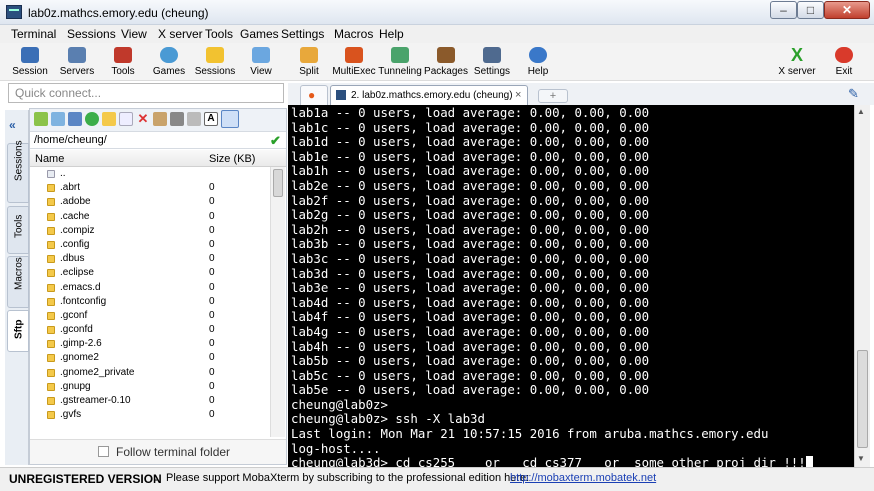 This screenshot has width=874, height=491. Describe the element at coordinates (118, 13) in the screenshot. I see `window-title: lab0z.mathcs.emory.edu (cheung)` at that location.